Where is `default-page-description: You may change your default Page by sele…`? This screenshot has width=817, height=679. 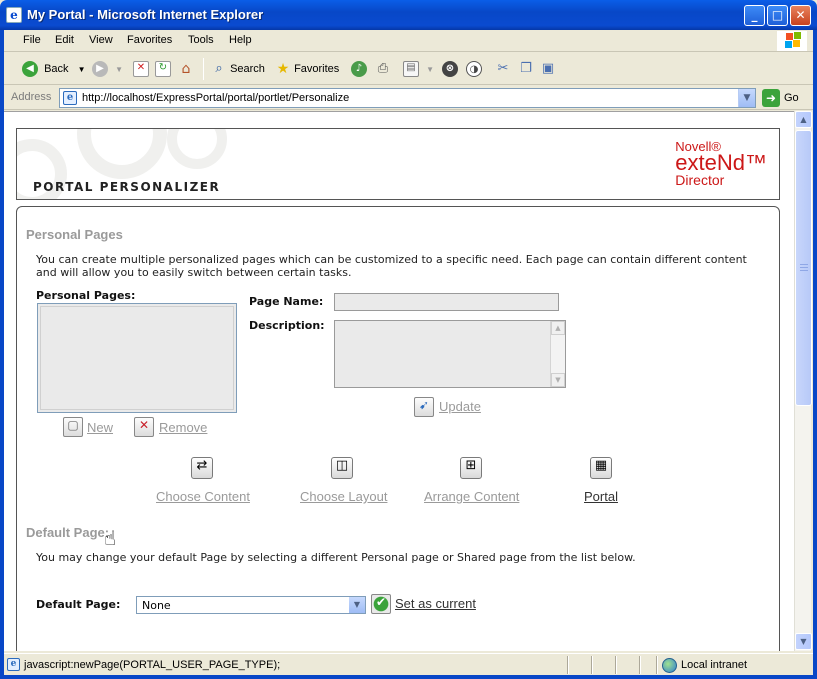
default-page-description: You may change your default Page by sele… is located at coordinates (336, 557).